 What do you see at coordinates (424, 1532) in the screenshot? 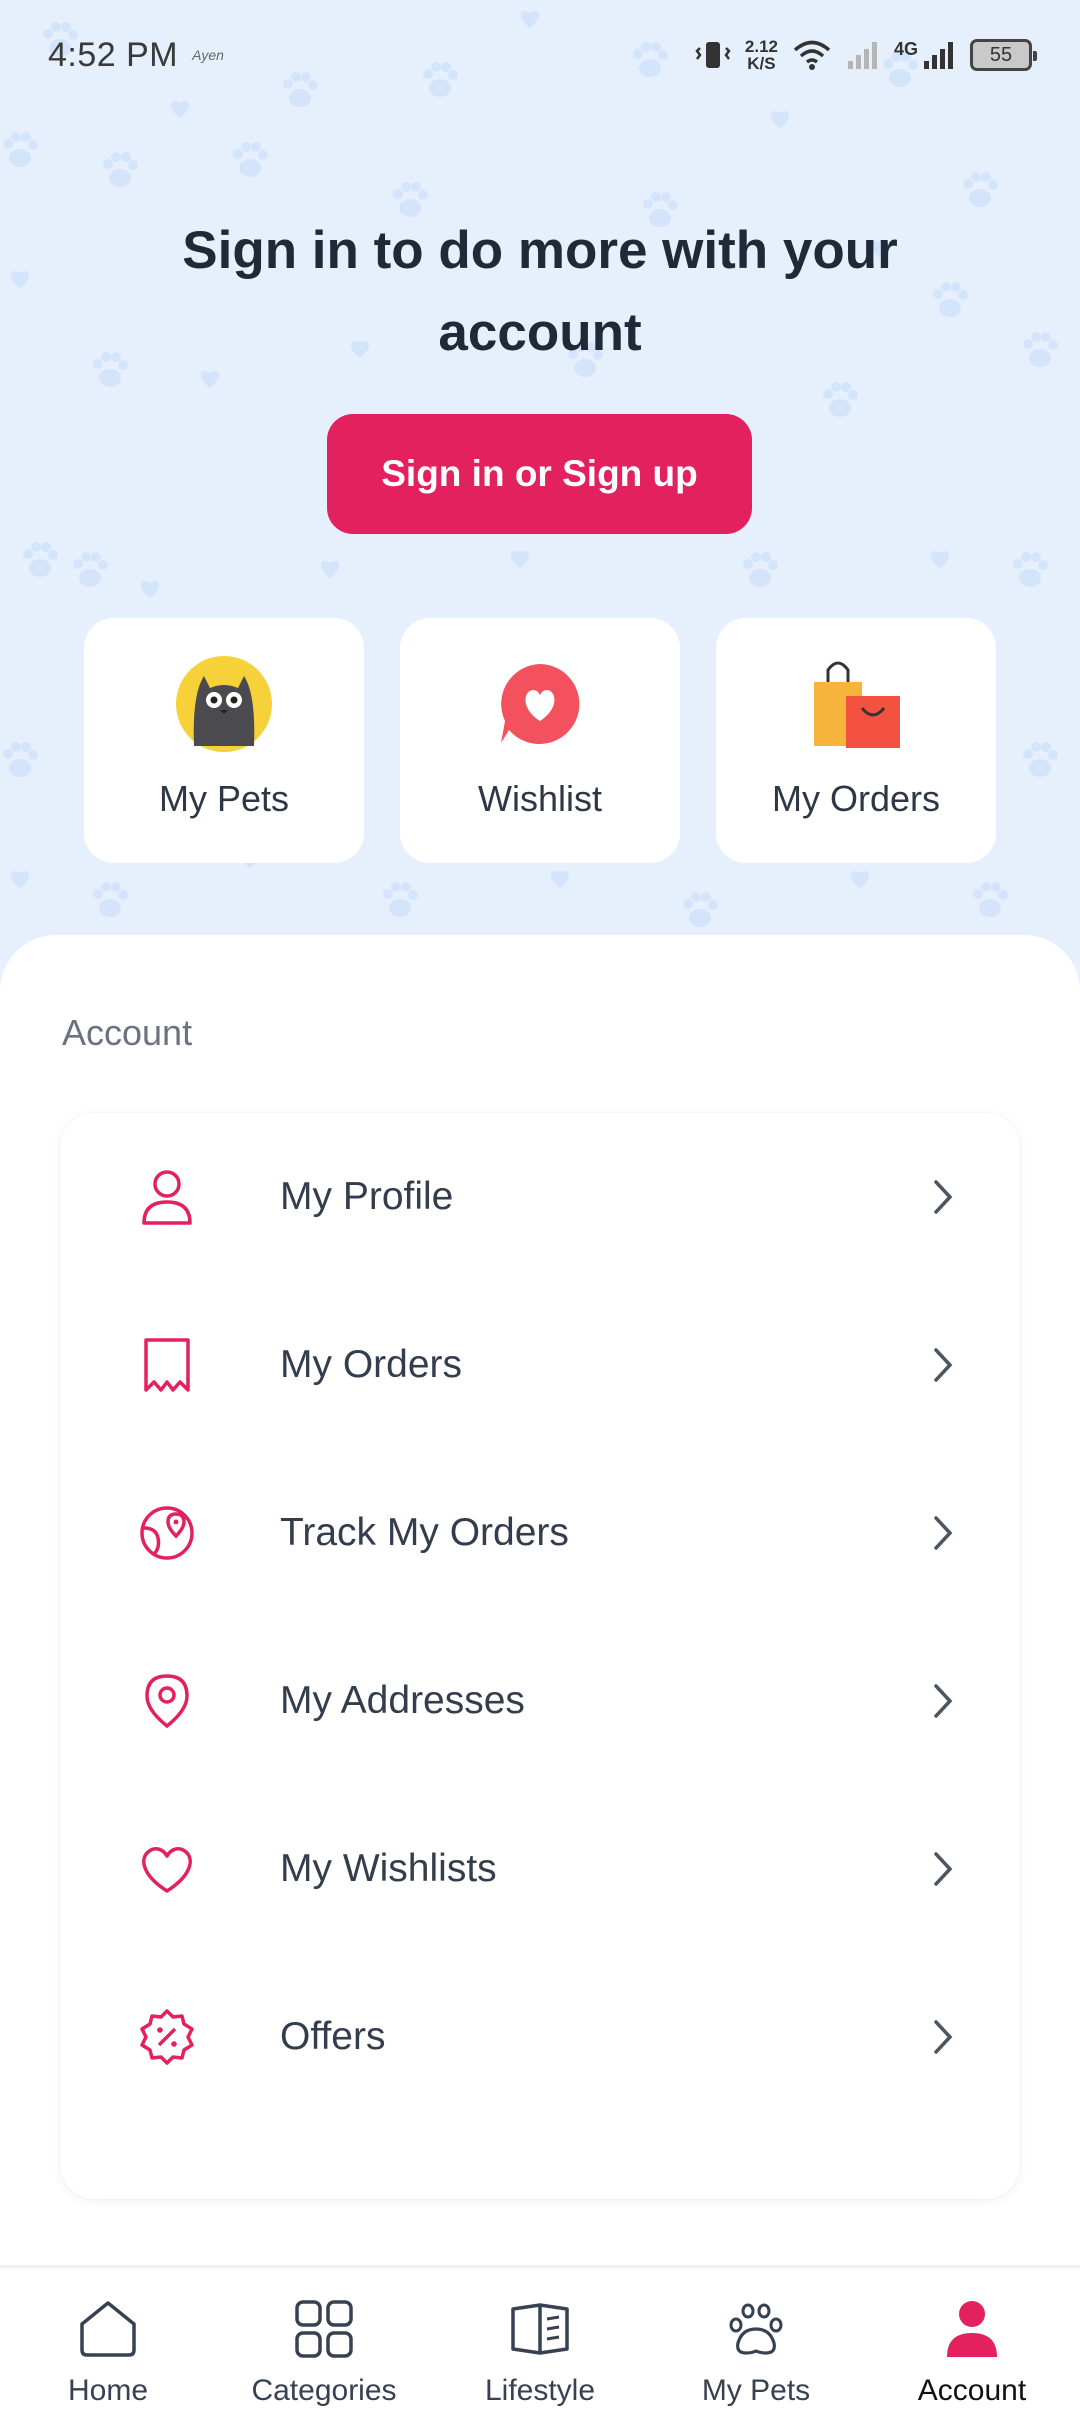
I see `menu-item-label: Track My Orders` at bounding box center [424, 1532].